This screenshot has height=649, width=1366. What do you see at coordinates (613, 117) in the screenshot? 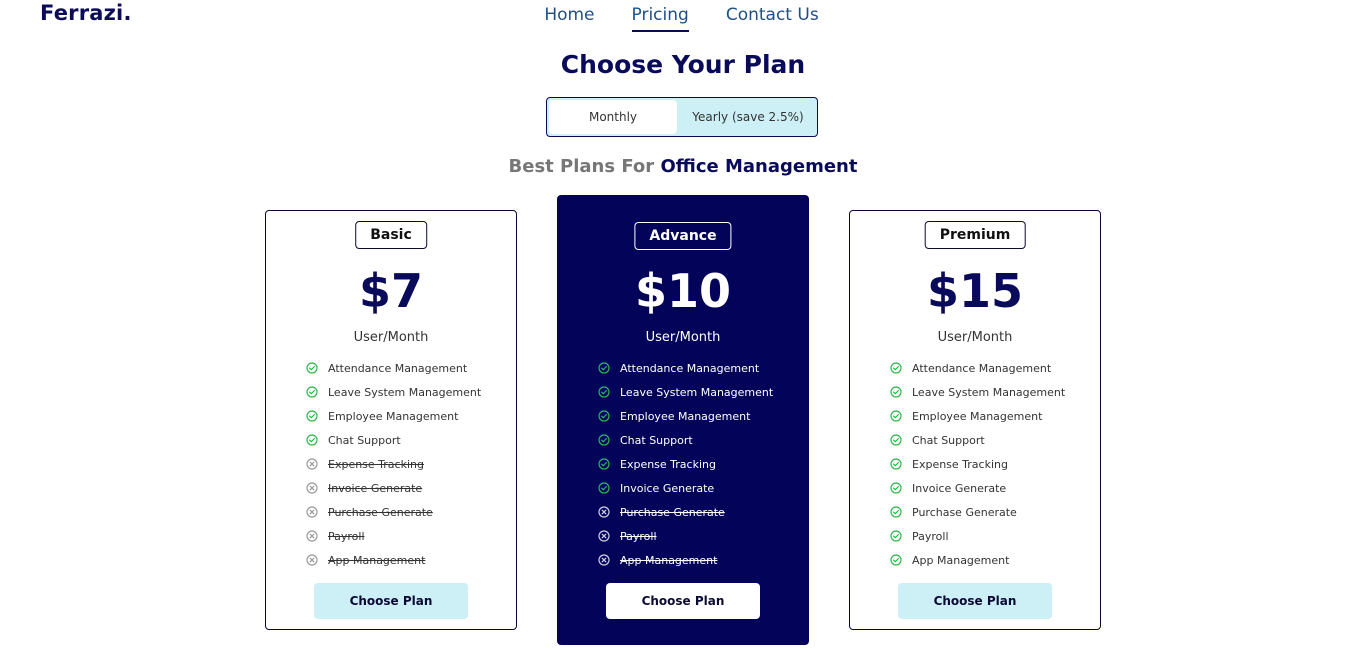
I see `billing-monthly-option: Monthly` at bounding box center [613, 117].